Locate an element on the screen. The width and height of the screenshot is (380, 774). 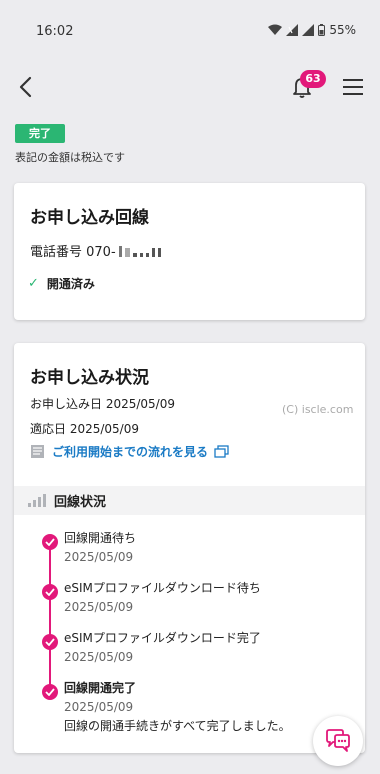
menu-button is located at coordinates (353, 87).